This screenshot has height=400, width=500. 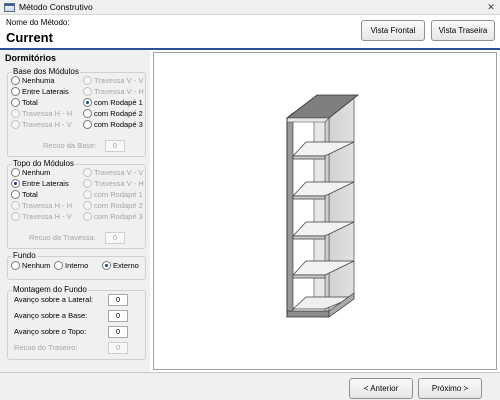 What do you see at coordinates (46, 347) in the screenshot?
I see `montagem-field-label: Recuo do Traseiro:` at bounding box center [46, 347].